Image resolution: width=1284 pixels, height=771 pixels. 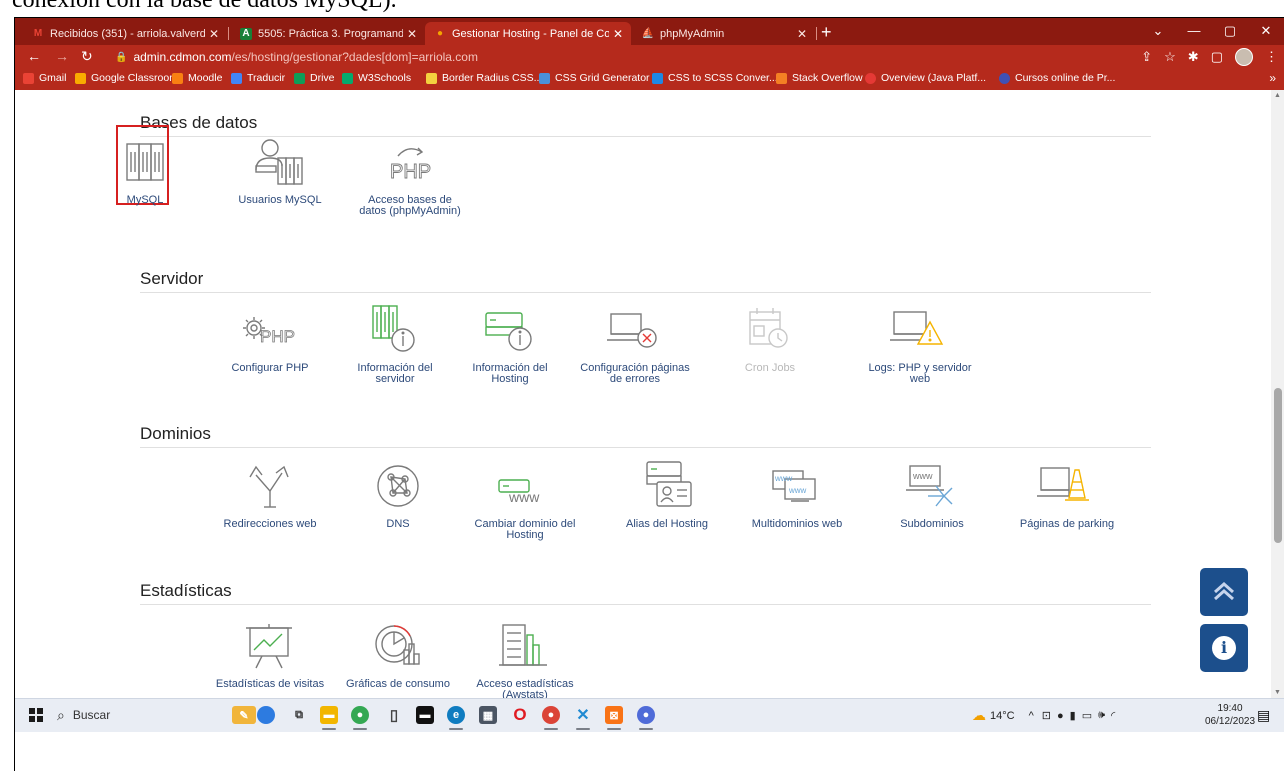 What do you see at coordinates (1146, 57) in the screenshot?
I see `share-icon: ⇪` at bounding box center [1146, 57].